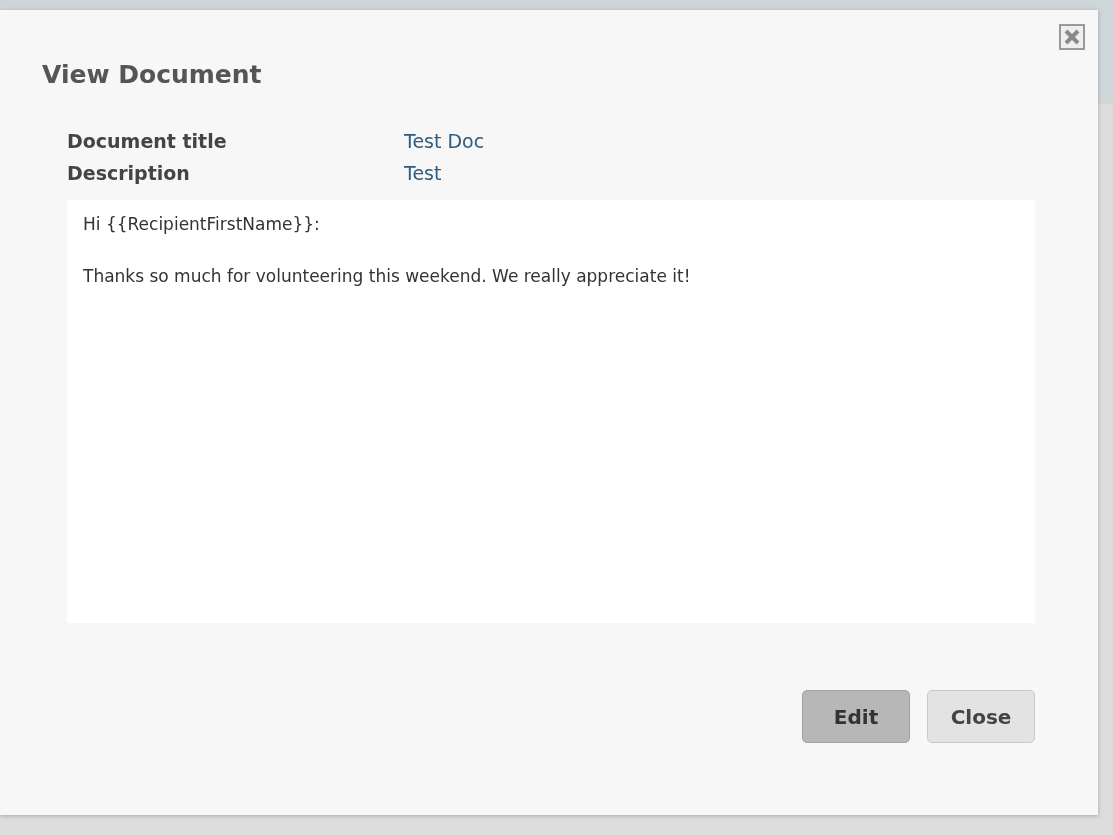 The height and width of the screenshot is (835, 1113). What do you see at coordinates (202, 224) in the screenshot?
I see `body-text: Hi {{RecipientFirstName}}:` at bounding box center [202, 224].